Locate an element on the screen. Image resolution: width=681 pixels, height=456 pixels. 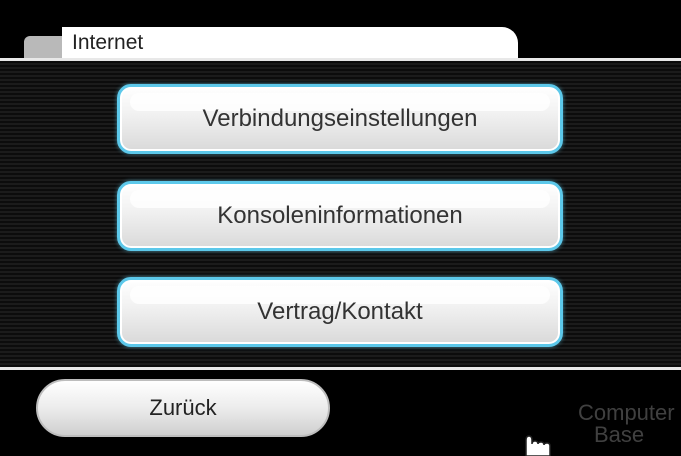
button-label: Konsoleninformationen is located at coordinates (340, 215).